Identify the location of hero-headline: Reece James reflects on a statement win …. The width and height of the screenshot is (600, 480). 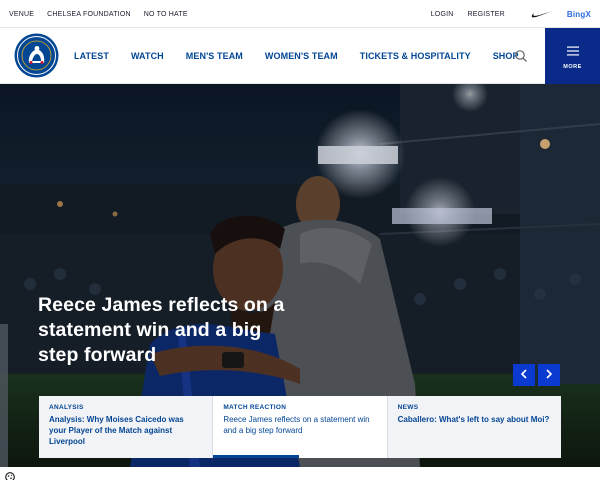
(163, 330).